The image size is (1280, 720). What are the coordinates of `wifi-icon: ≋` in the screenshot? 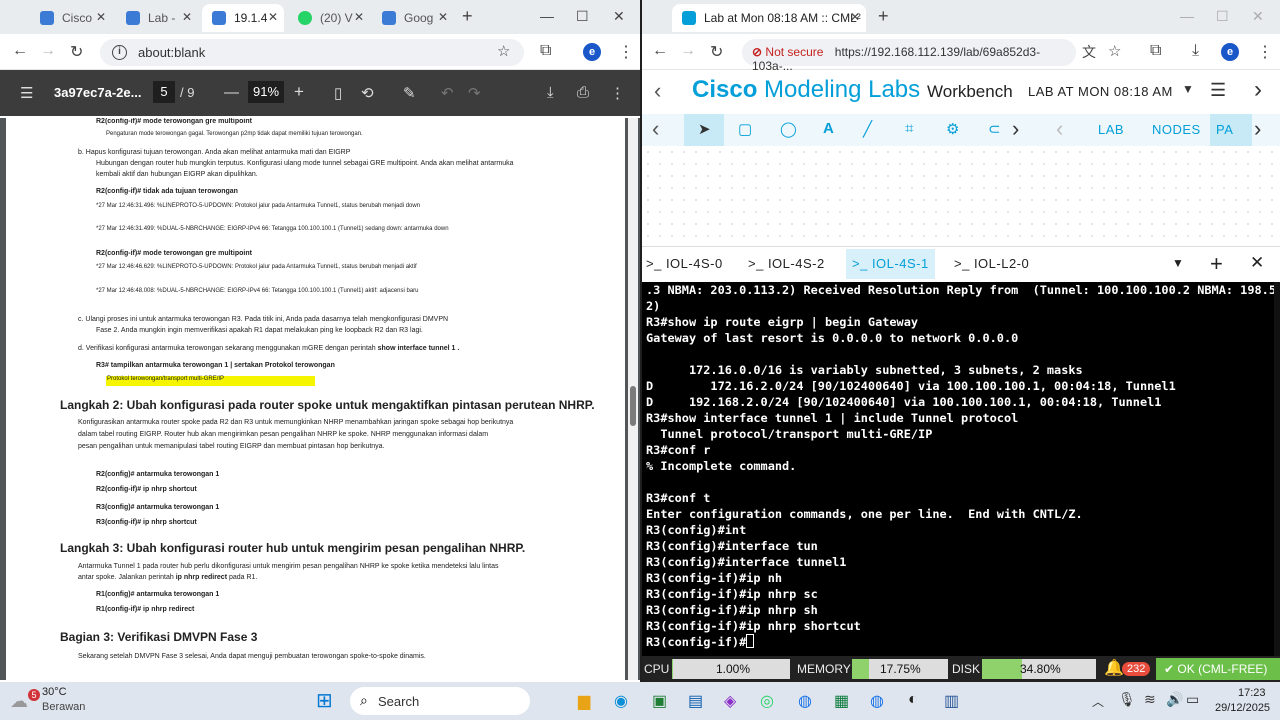 It's located at (1150, 699).